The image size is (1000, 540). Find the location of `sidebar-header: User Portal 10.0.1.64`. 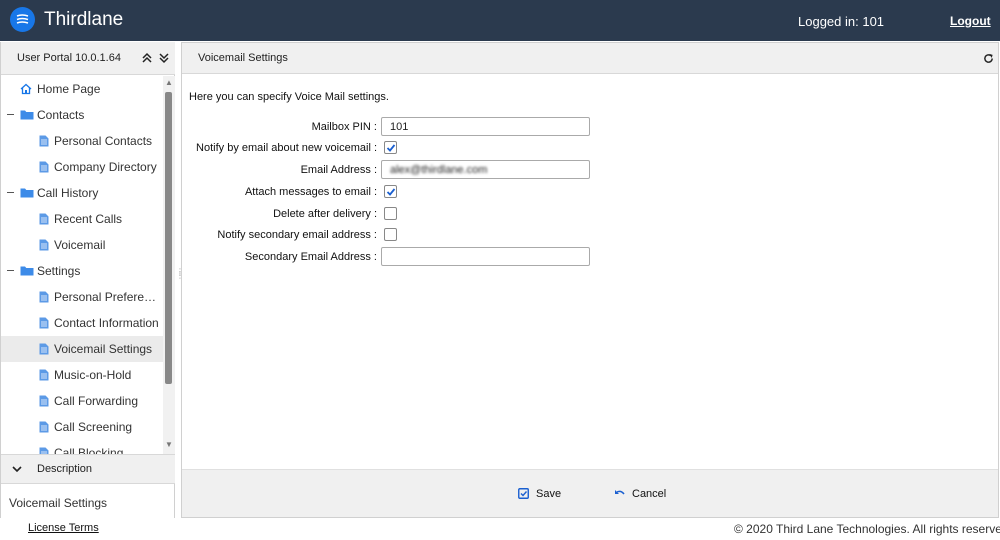

sidebar-header: User Portal 10.0.1.64 is located at coordinates (88, 58).